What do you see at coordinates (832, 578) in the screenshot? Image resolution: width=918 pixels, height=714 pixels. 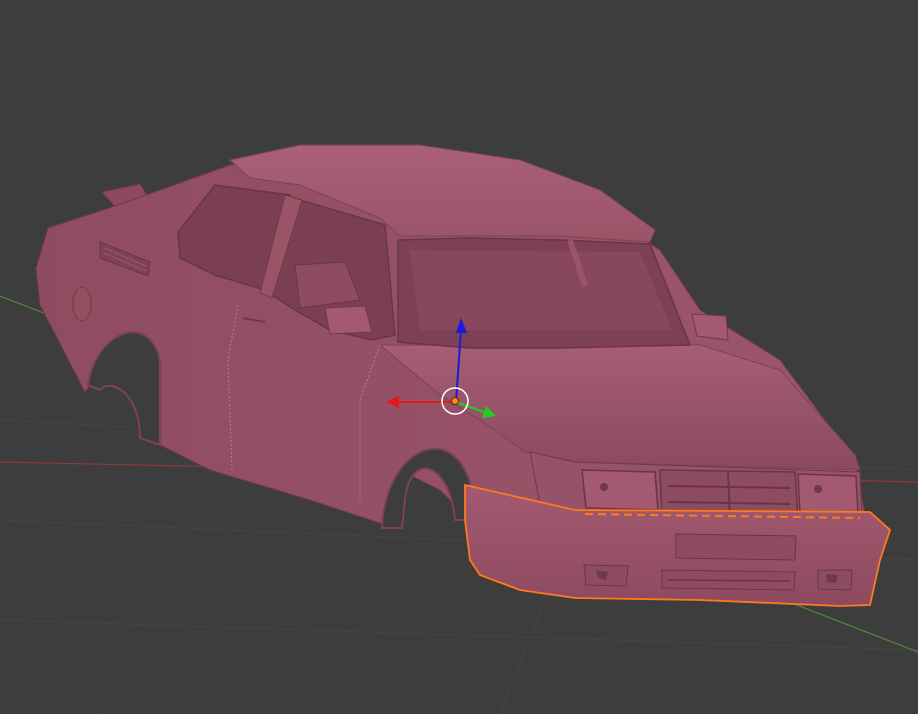 I see `right-fog-light-lens` at bounding box center [832, 578].